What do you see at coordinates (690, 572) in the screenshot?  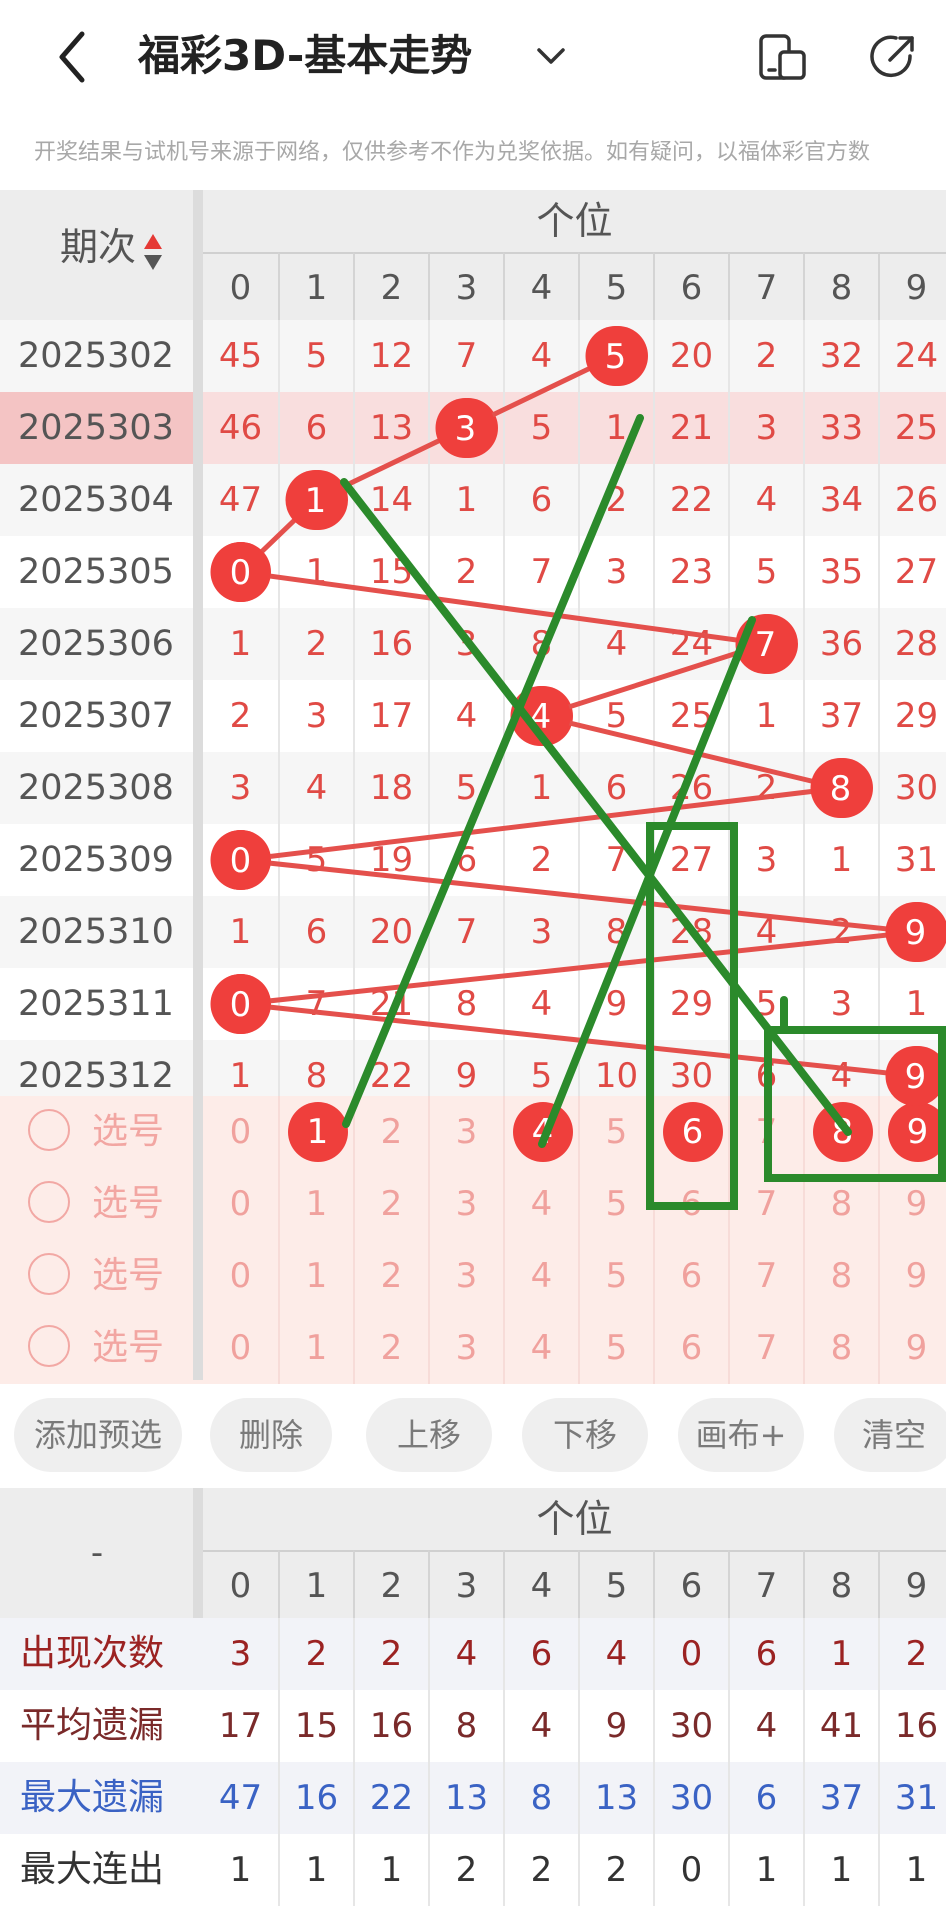 I see `omission-cell: 23` at bounding box center [690, 572].